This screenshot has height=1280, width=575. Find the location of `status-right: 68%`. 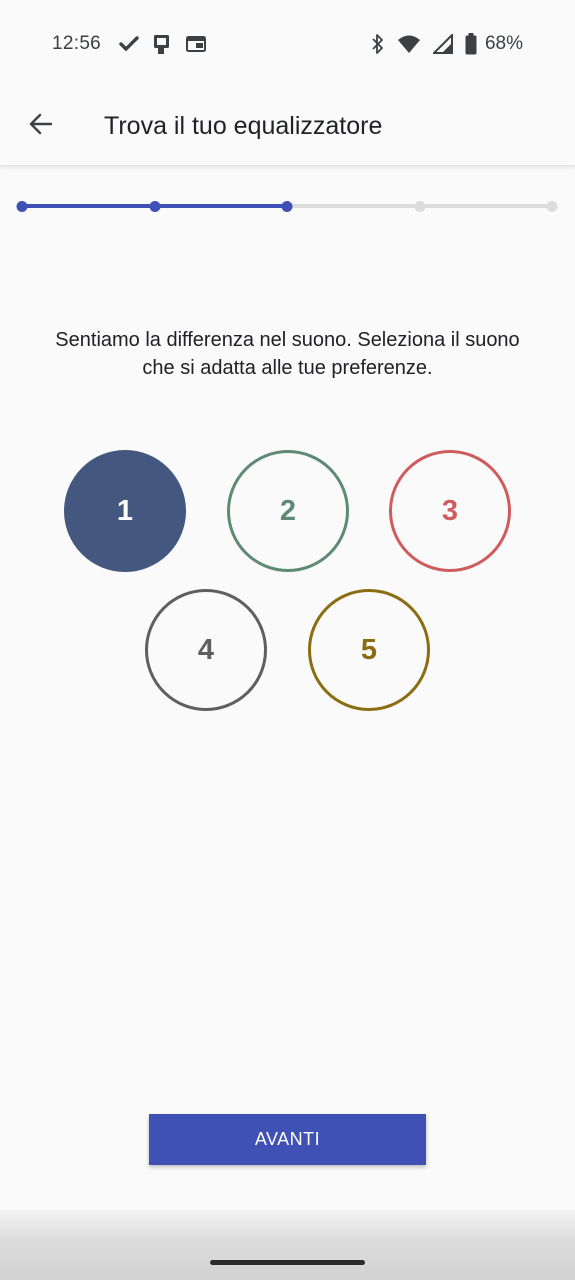

status-right: 68% is located at coordinates (447, 44).